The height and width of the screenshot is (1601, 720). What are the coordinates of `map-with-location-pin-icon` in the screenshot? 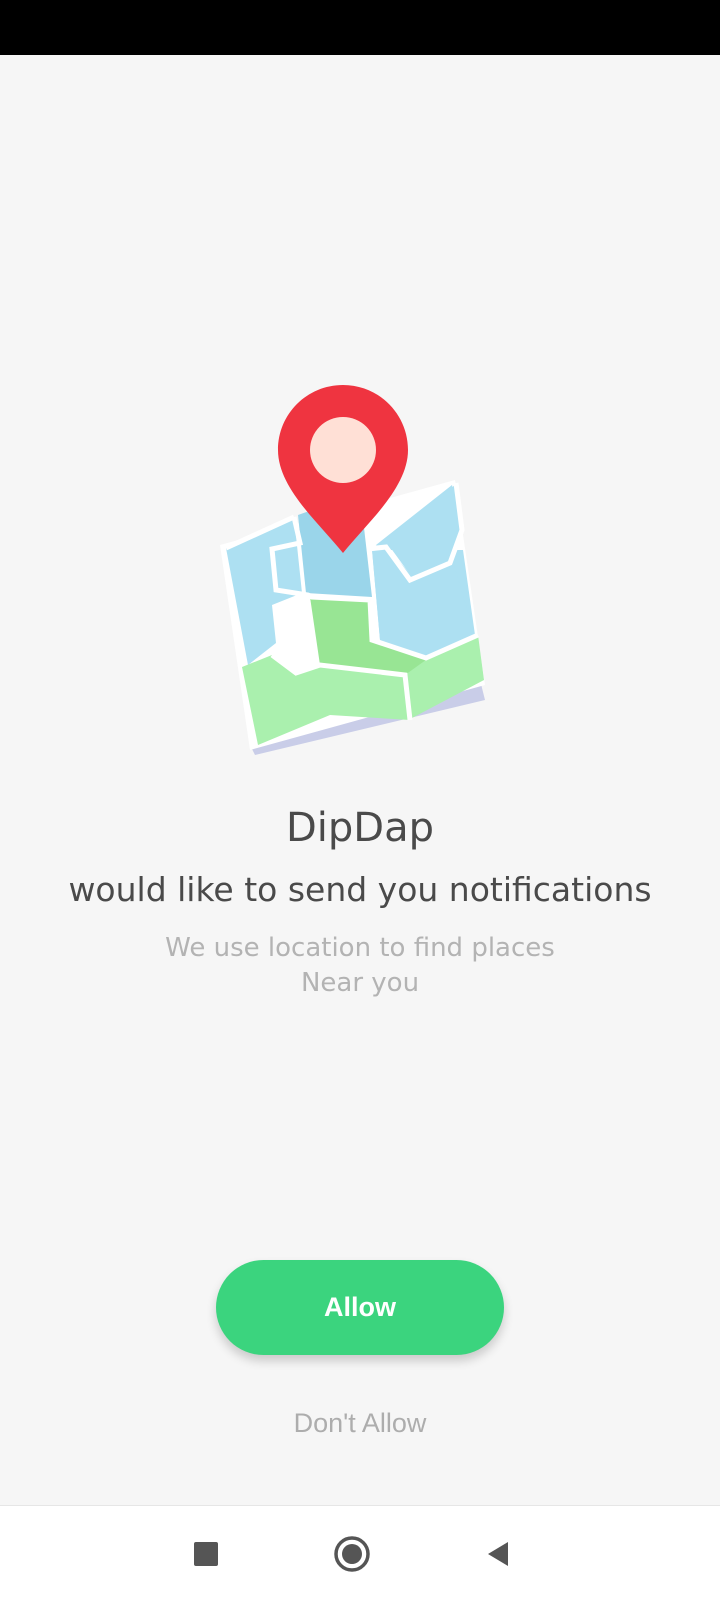 It's located at (352, 570).